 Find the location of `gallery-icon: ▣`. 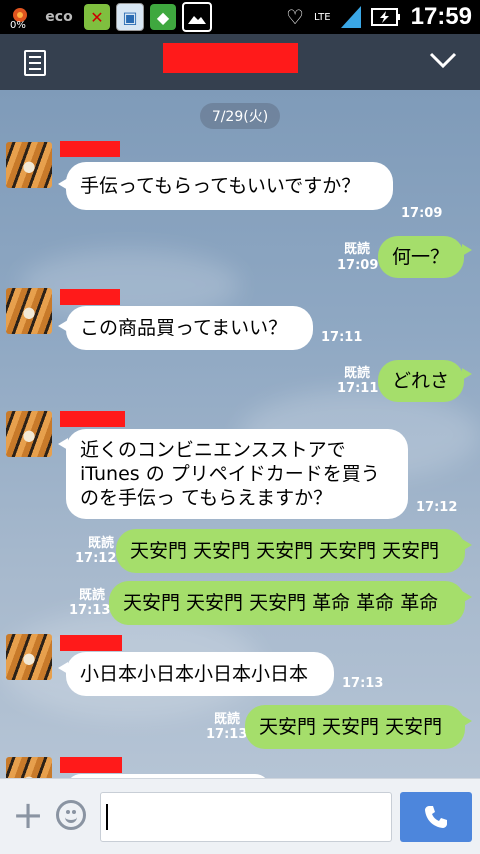

gallery-icon: ▣ is located at coordinates (130, 17).